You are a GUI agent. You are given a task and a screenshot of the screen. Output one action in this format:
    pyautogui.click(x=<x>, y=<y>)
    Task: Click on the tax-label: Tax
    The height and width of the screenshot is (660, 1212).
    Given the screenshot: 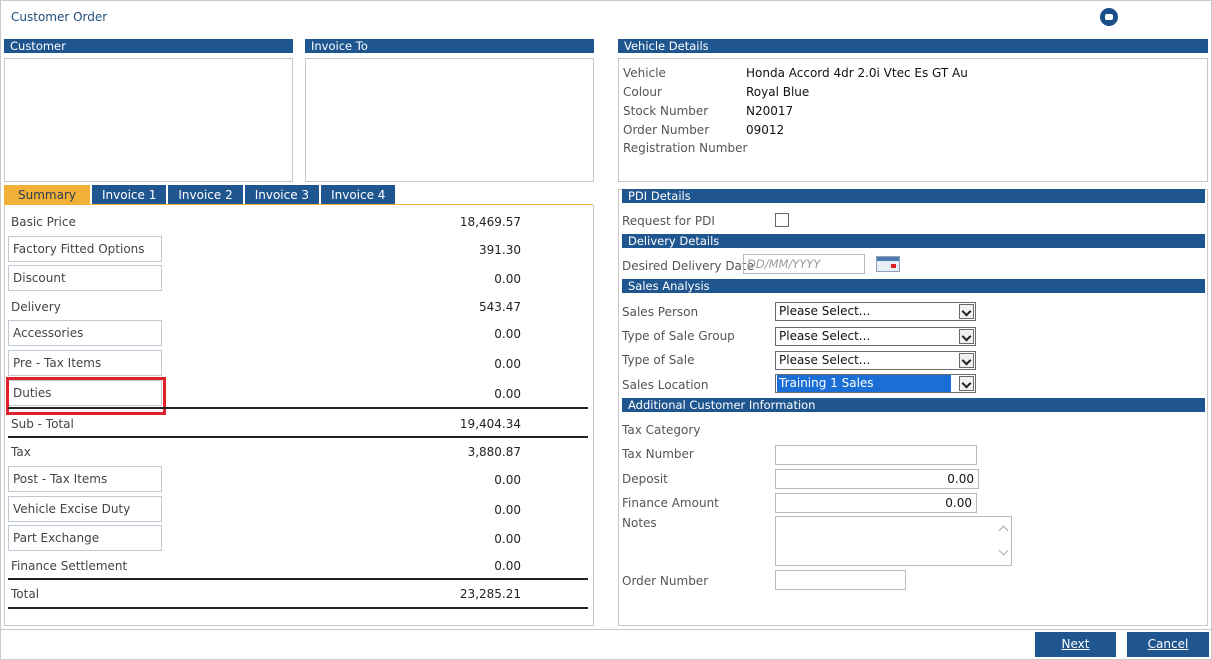 What is the action you would take?
    pyautogui.click(x=21, y=452)
    